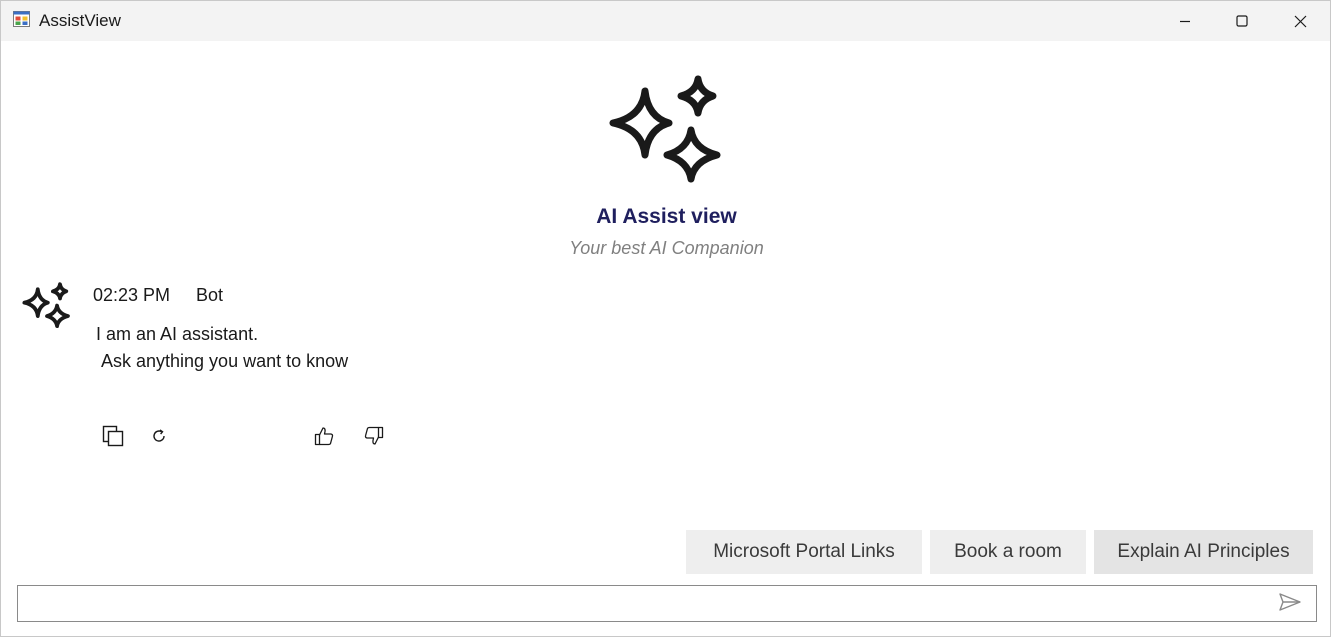  I want to click on close-button, so click(1300, 21).